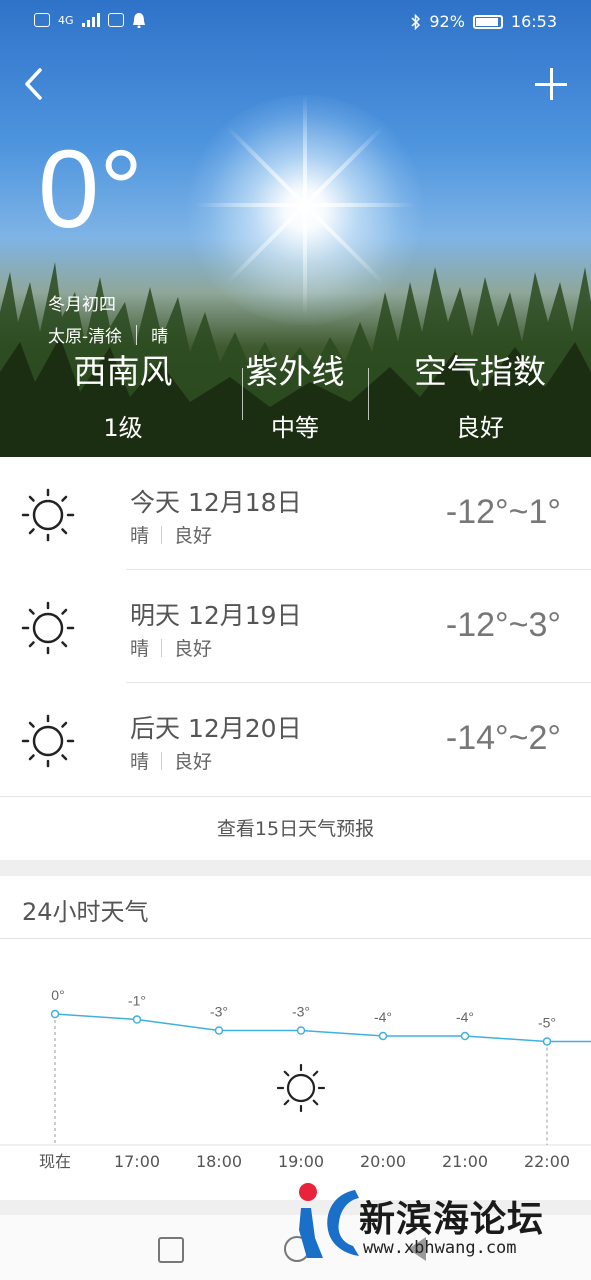 Image resolution: width=591 pixels, height=1280 pixels. I want to click on forecast-row: 后天 12月20日 晴 良好 -14°~2°, so click(295, 739).